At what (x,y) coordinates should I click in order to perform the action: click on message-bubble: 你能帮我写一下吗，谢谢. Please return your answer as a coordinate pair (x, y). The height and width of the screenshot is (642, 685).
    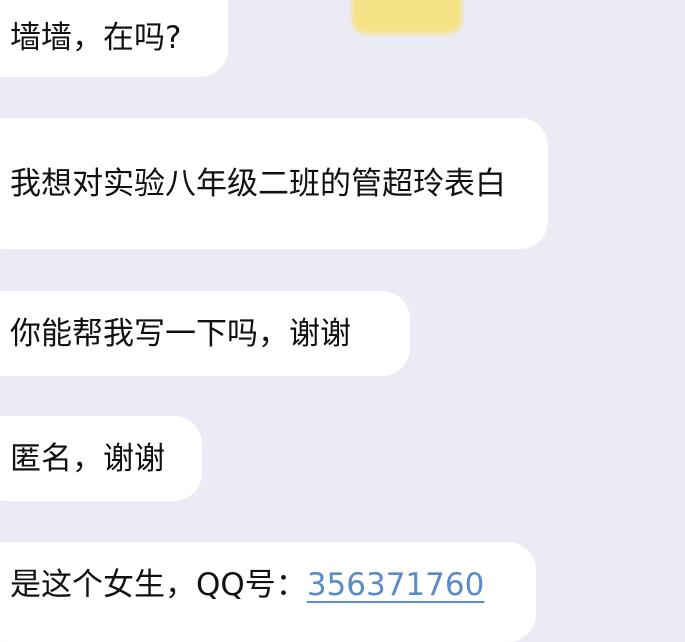
    Looking at the image, I should click on (205, 333).